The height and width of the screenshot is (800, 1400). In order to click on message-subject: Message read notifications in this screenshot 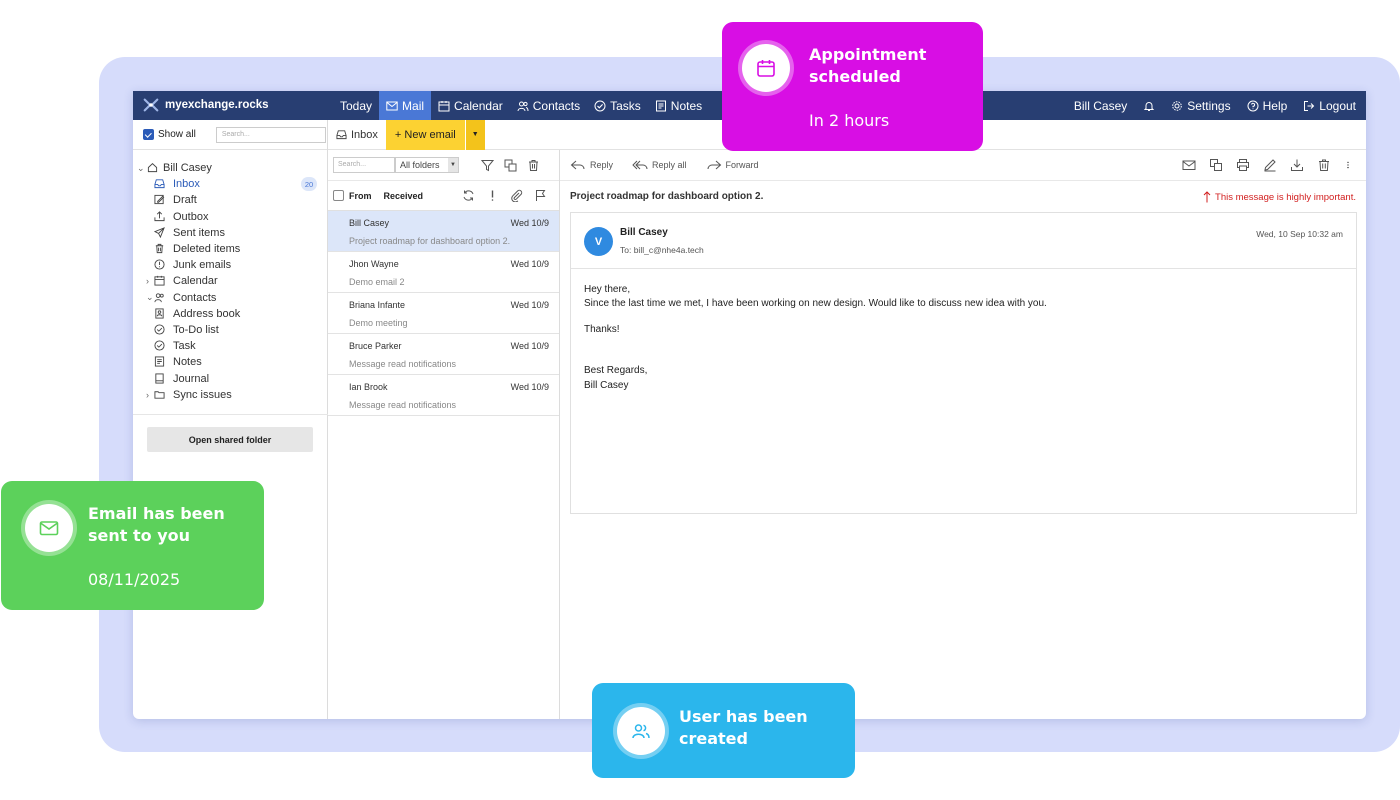, I will do `click(403, 405)`.